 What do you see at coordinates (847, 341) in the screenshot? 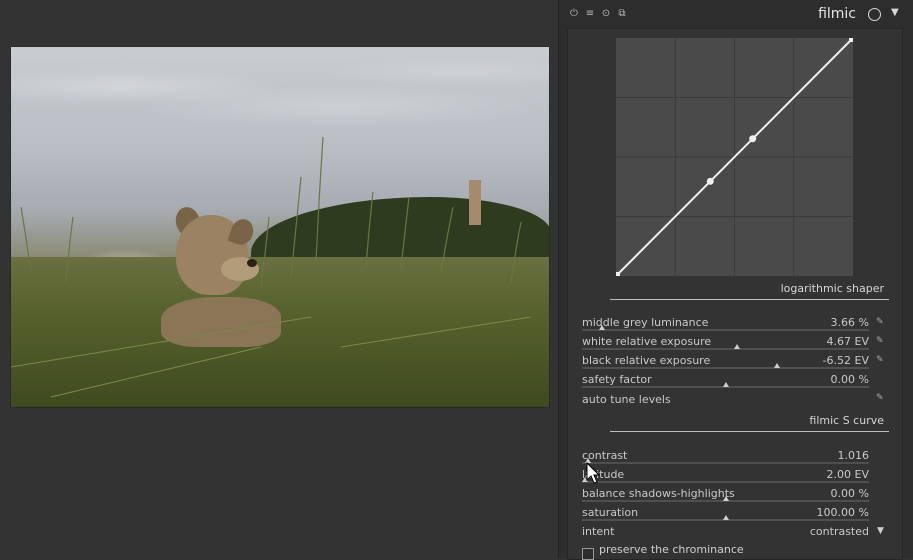
I see `slider-value: 4.67 EV` at bounding box center [847, 341].